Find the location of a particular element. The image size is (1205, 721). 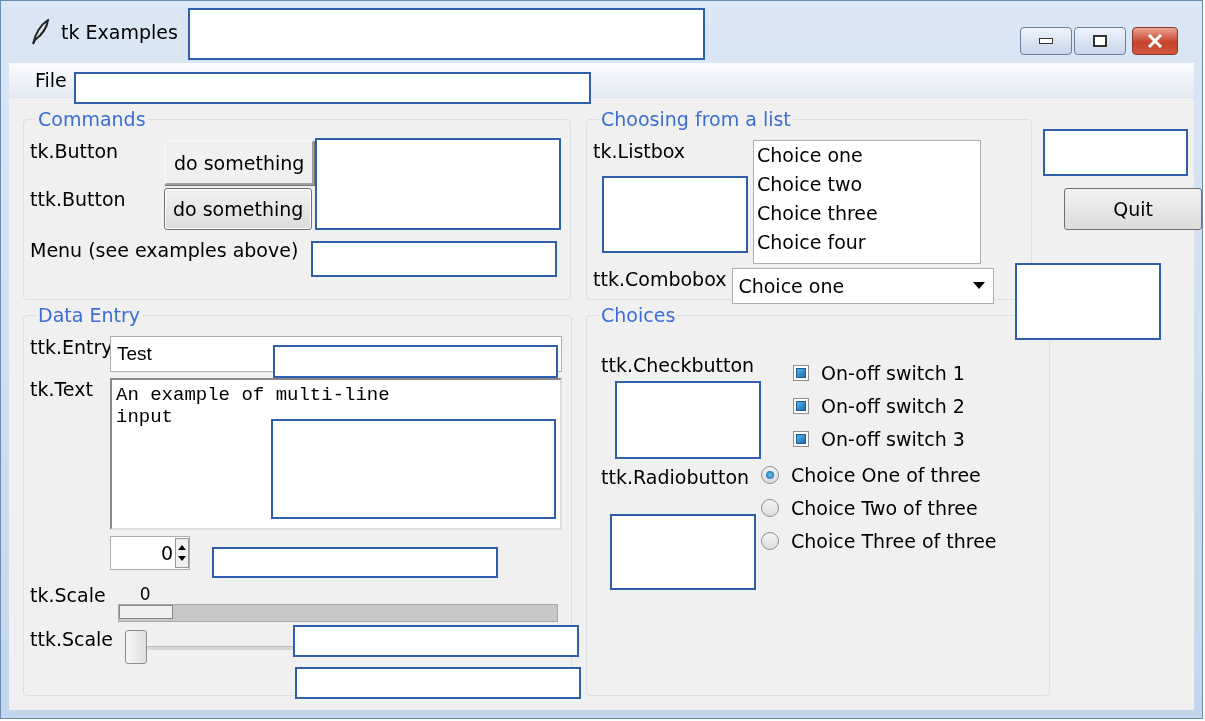

combobox: Choice one is located at coordinates (863, 286).